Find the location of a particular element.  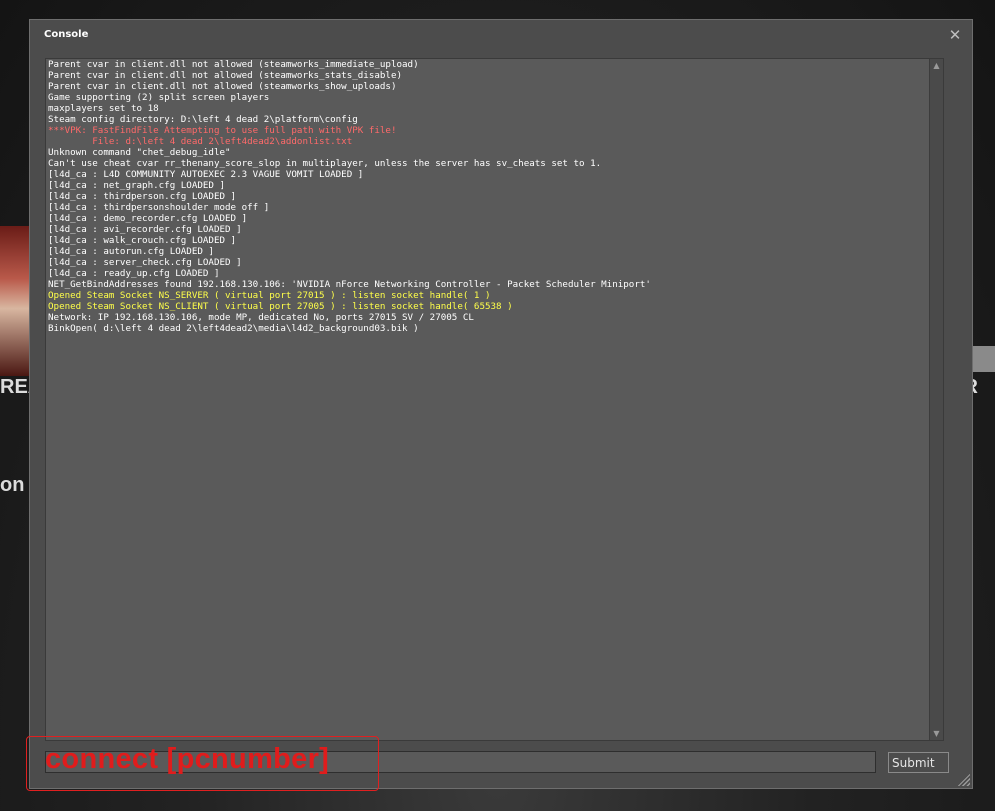

console-title: Console is located at coordinates (66, 34).